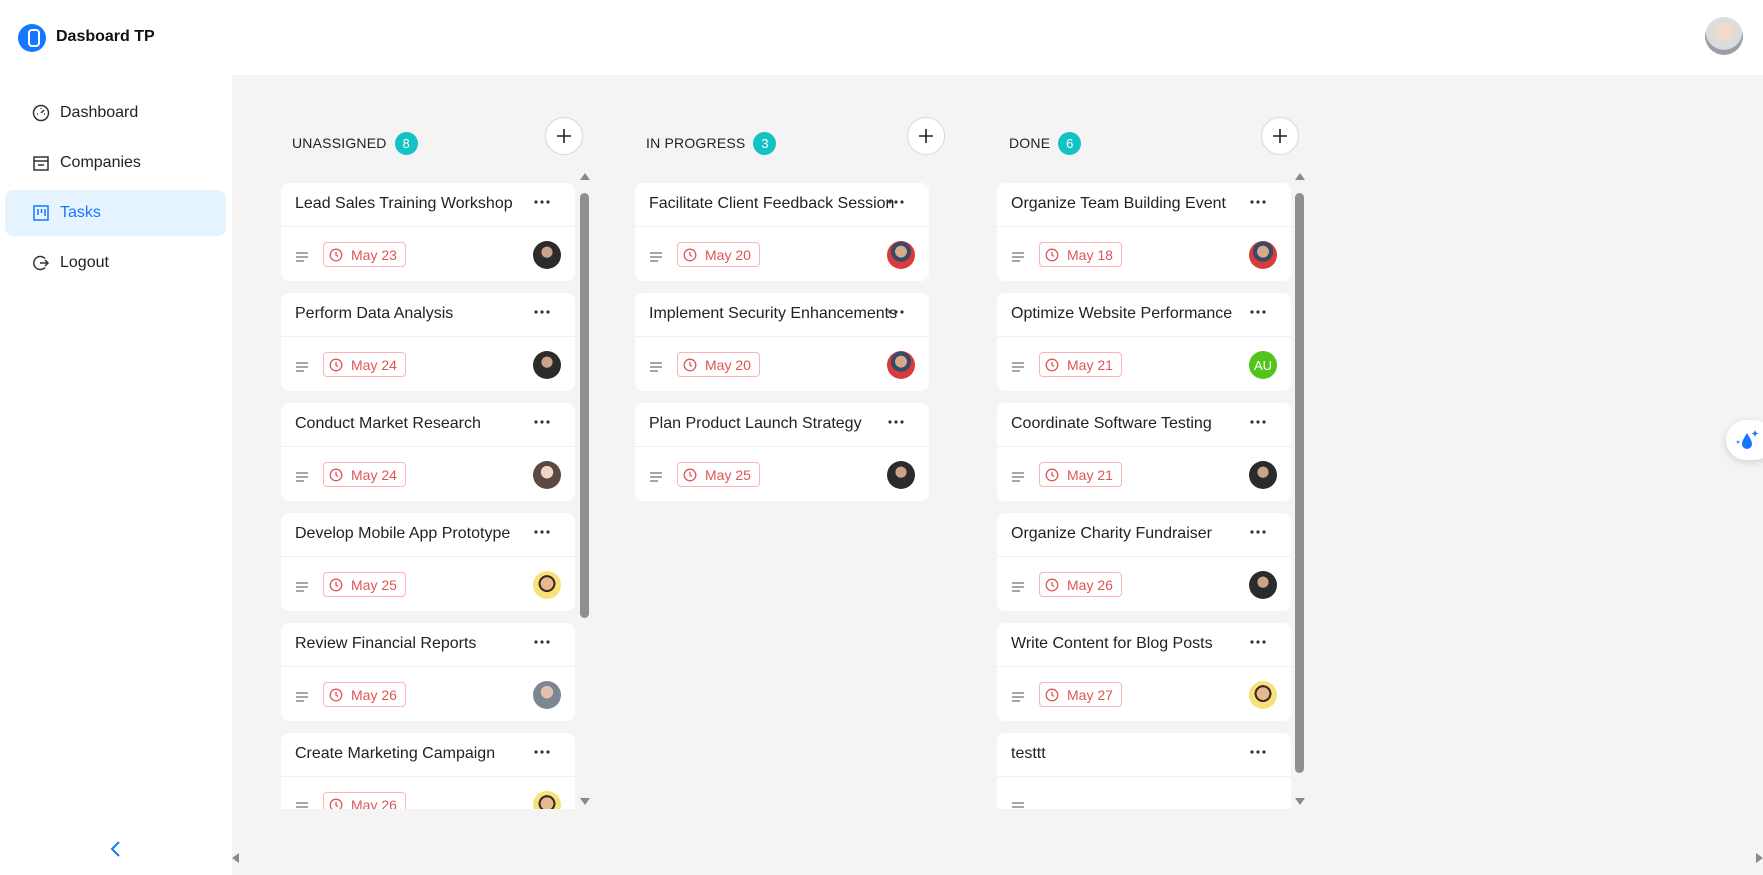 The height and width of the screenshot is (875, 1763). Describe the element at coordinates (1144, 771) in the screenshot. I see `task-card: testtt` at that location.